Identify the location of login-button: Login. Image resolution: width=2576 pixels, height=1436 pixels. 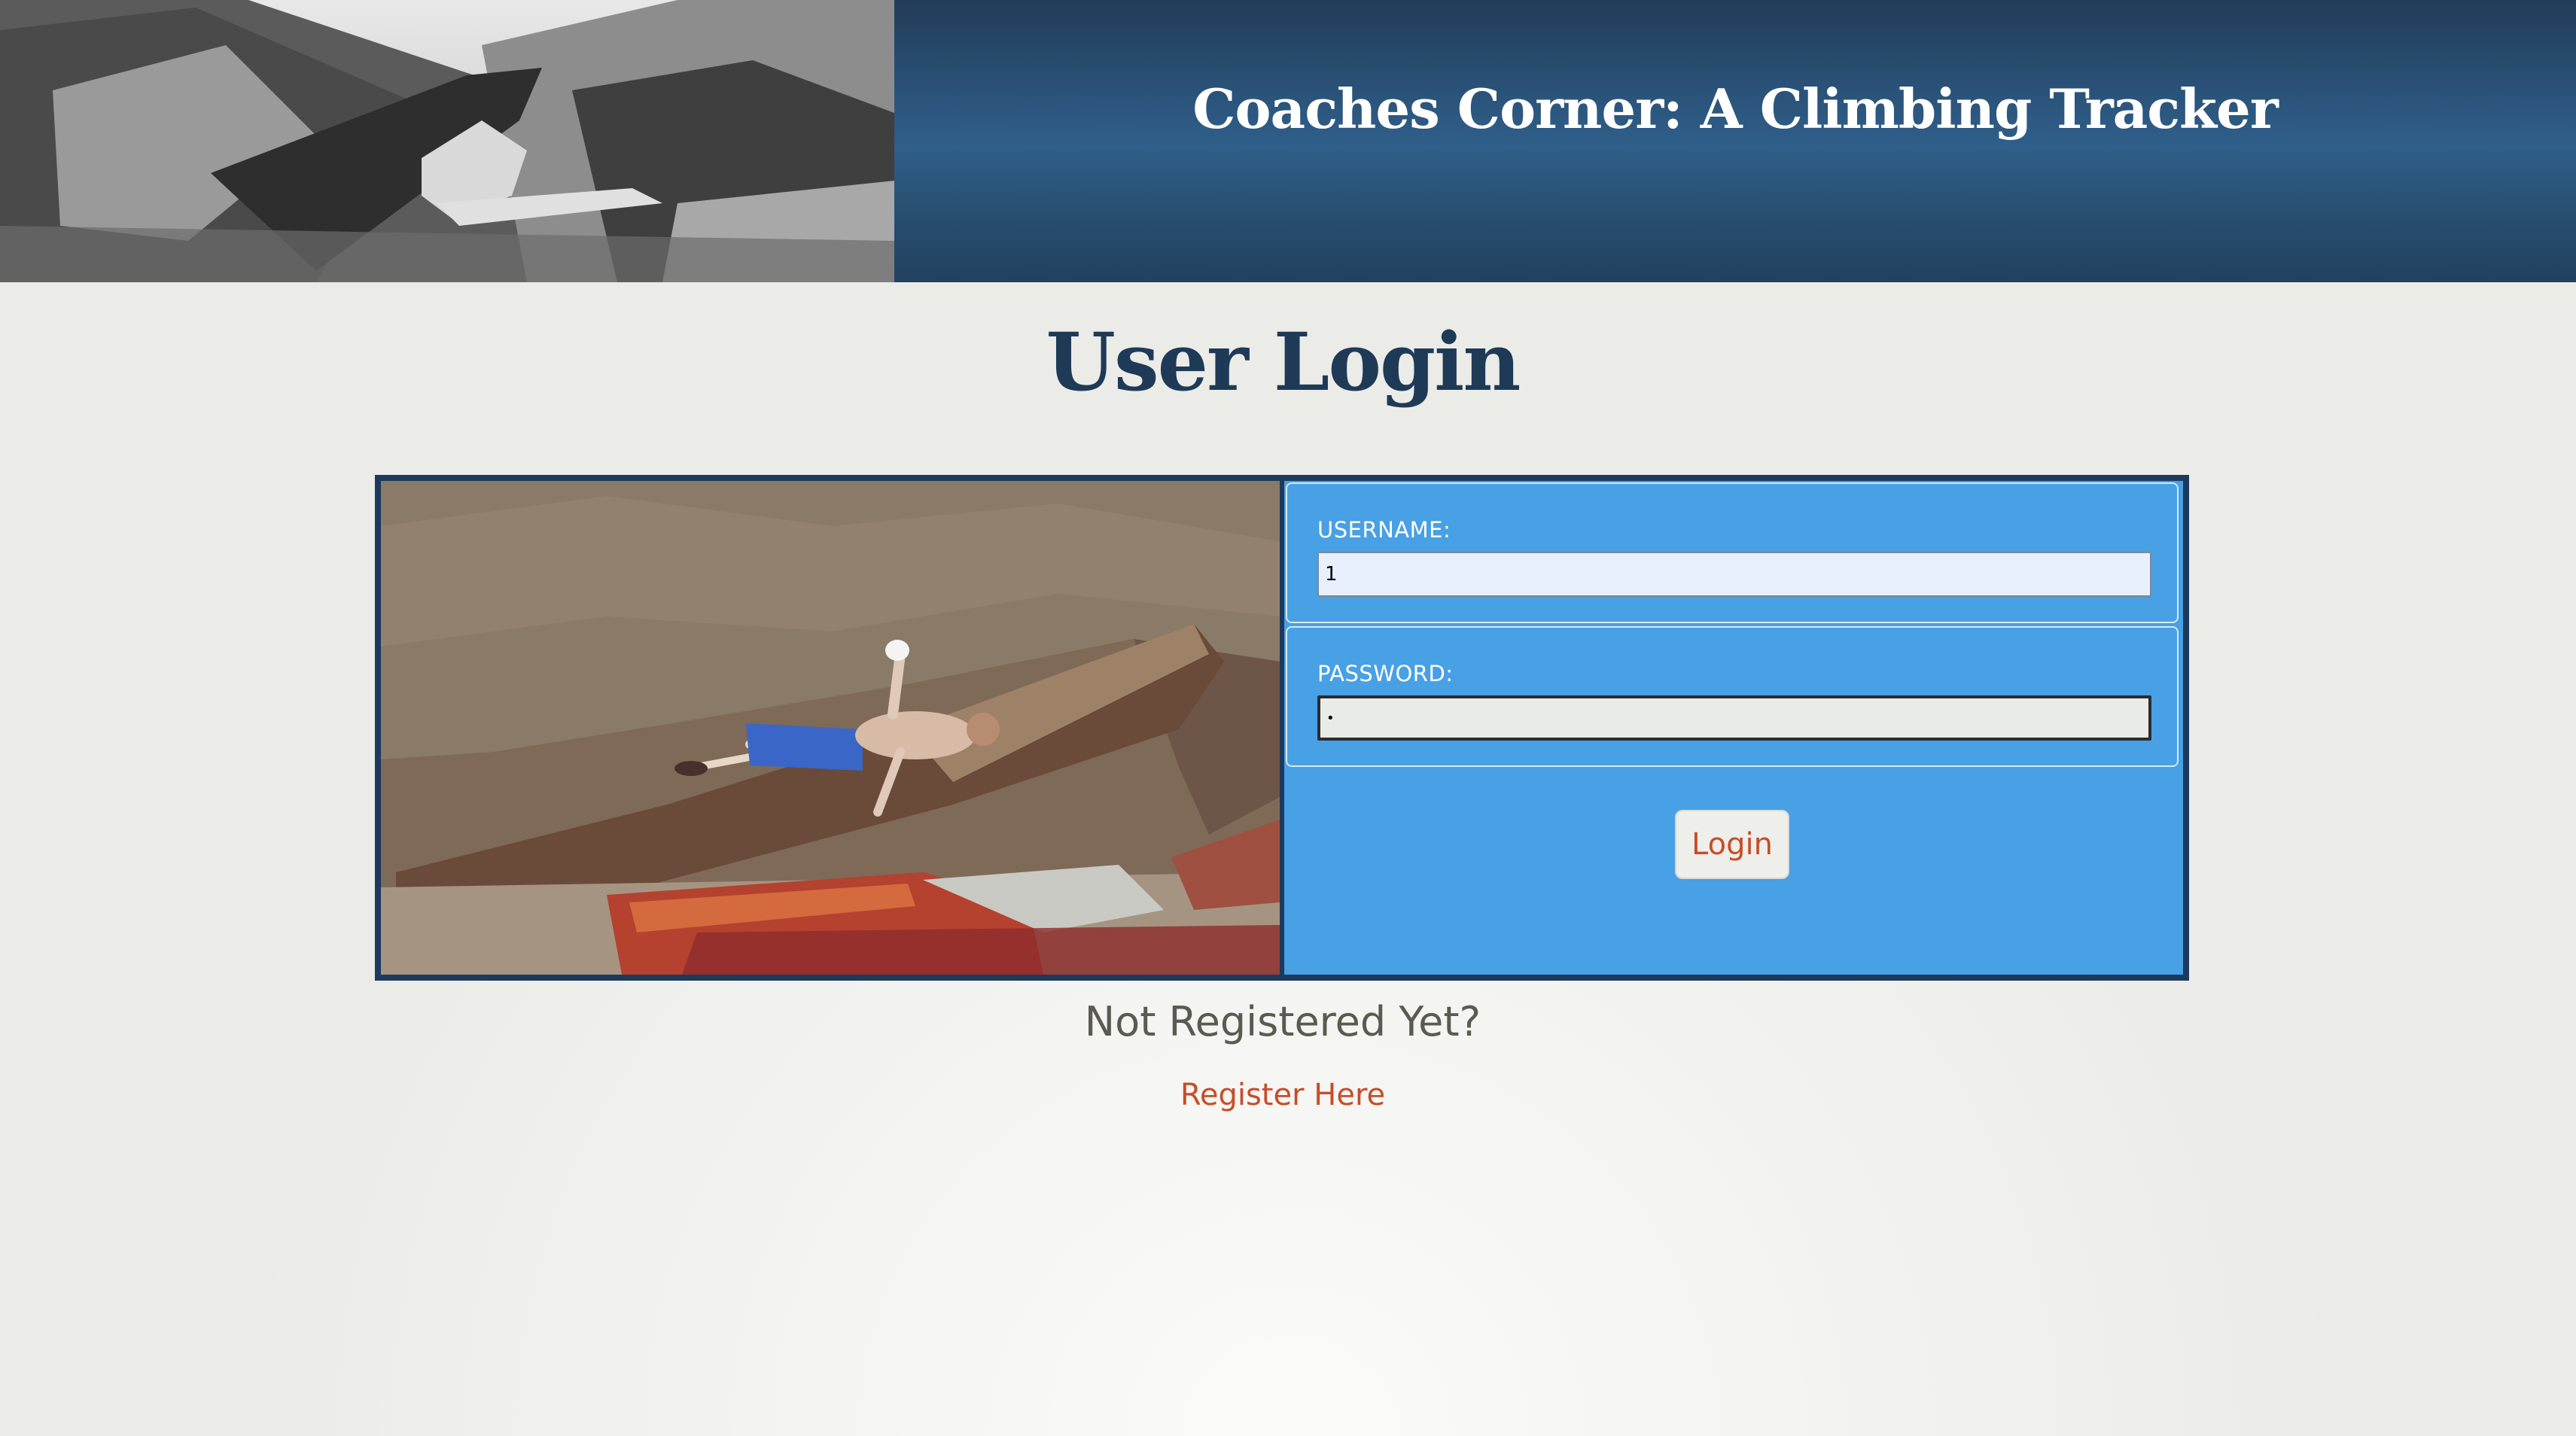
(1732, 844).